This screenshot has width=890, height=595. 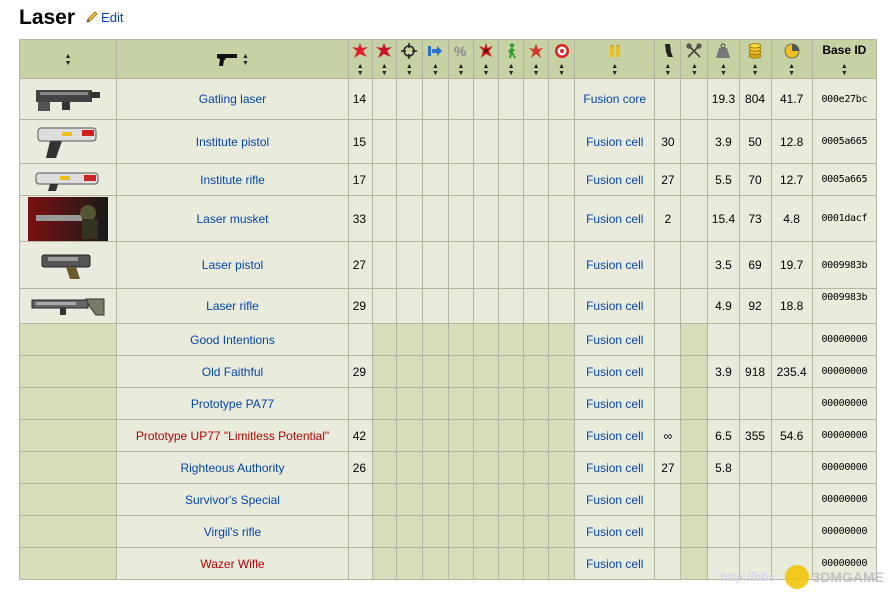 I want to click on title-row: Laser Edit, so click(x=71, y=19).